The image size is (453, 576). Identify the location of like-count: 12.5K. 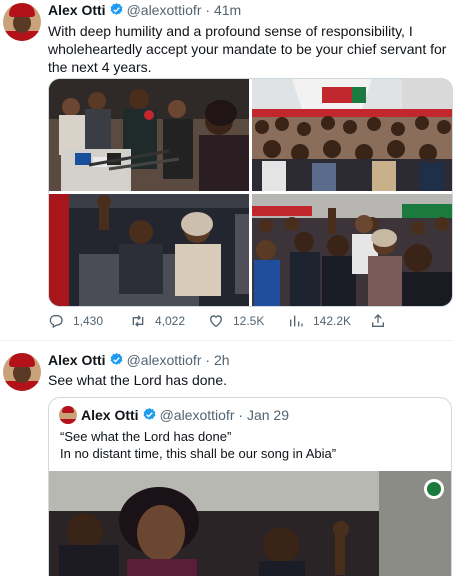
(249, 321).